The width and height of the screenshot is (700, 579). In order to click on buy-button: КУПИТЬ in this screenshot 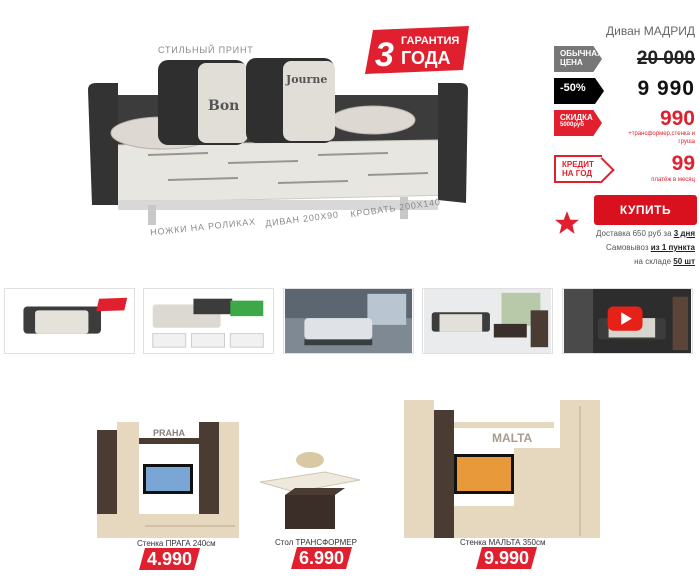, I will do `click(645, 210)`.